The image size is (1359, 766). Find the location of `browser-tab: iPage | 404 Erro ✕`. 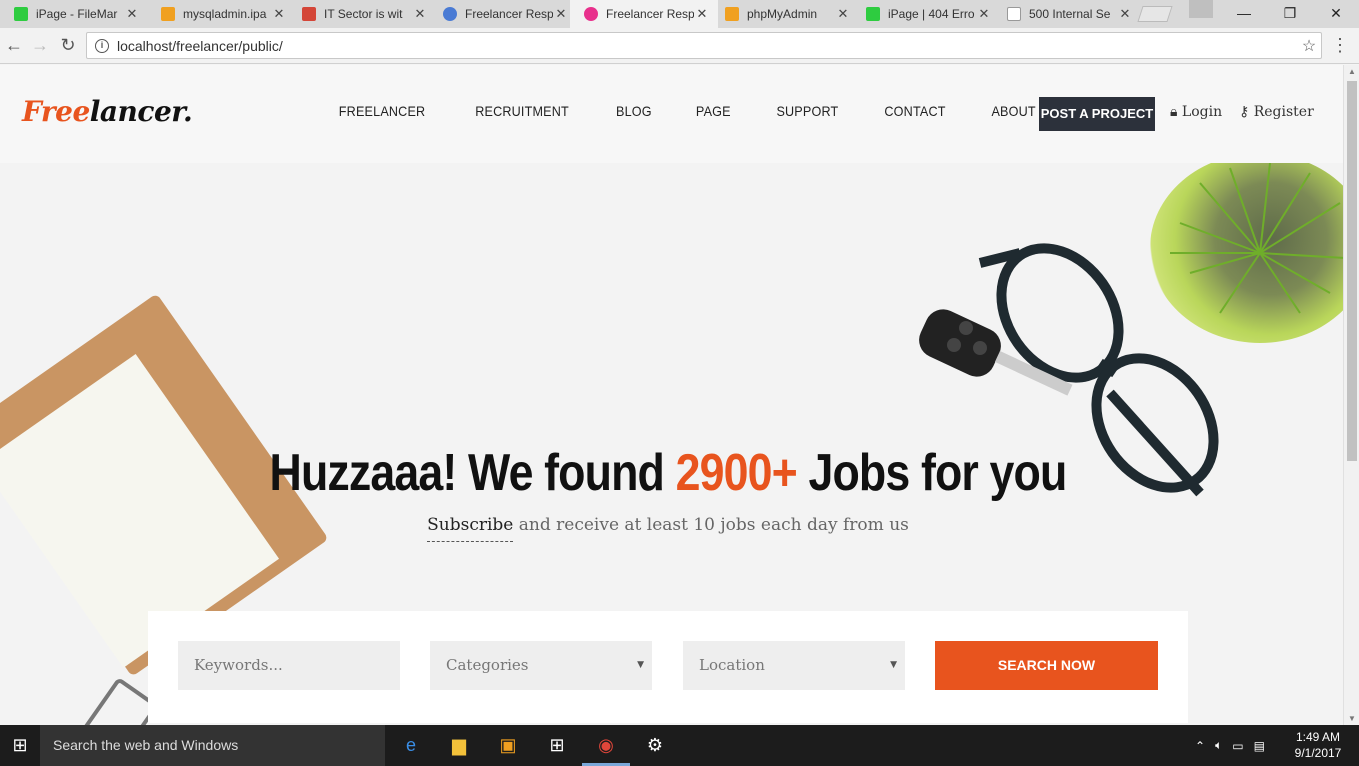

browser-tab: iPage | 404 Erro ✕ is located at coordinates (926, 14).